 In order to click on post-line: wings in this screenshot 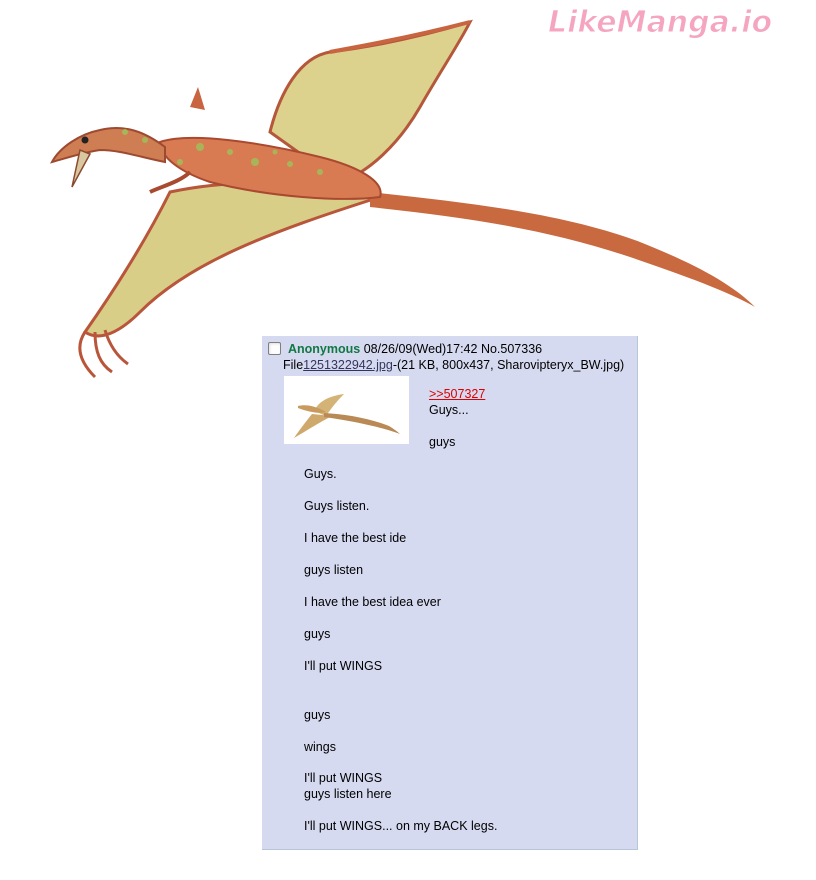, I will do `click(320, 747)`.